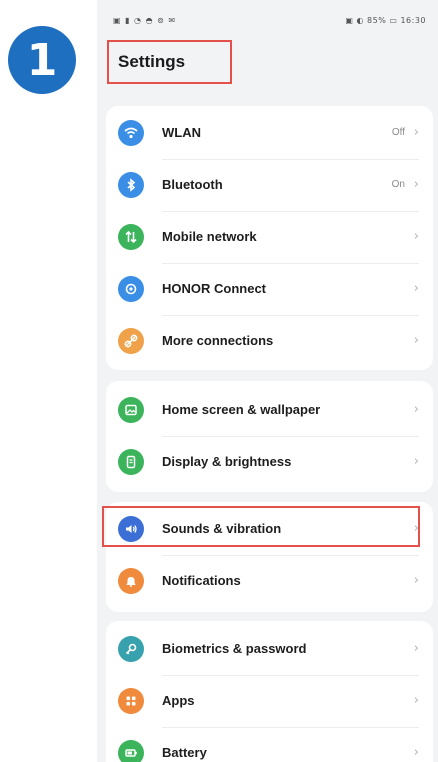  I want to click on wifi-icon, so click(131, 133).